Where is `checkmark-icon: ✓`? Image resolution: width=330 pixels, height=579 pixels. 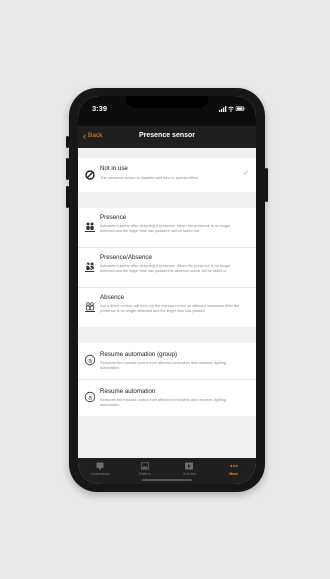 checkmark-icon: ✓ is located at coordinates (246, 173).